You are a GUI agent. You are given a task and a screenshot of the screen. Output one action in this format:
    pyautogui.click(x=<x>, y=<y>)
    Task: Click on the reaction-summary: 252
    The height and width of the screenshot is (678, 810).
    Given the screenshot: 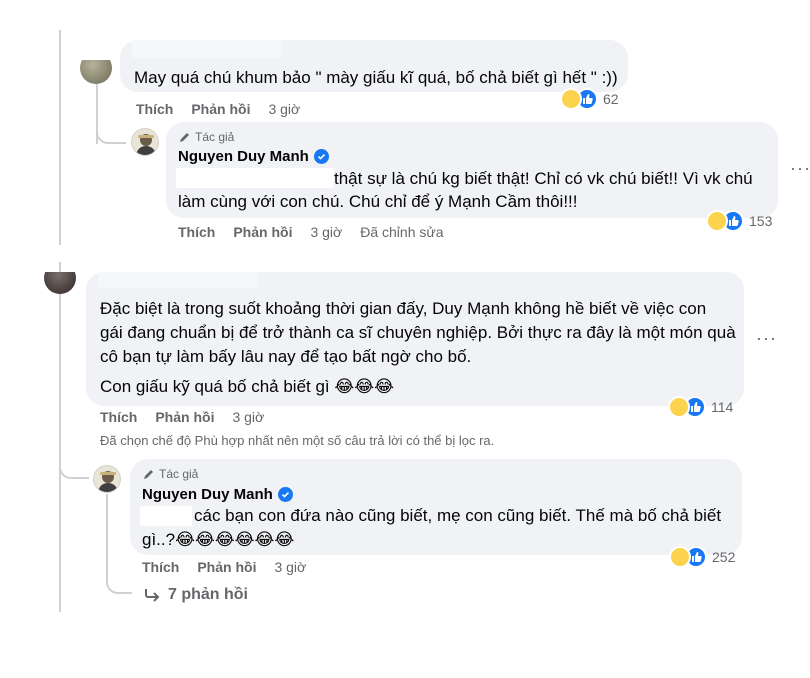 What is the action you would take?
    pyautogui.click(x=702, y=557)
    